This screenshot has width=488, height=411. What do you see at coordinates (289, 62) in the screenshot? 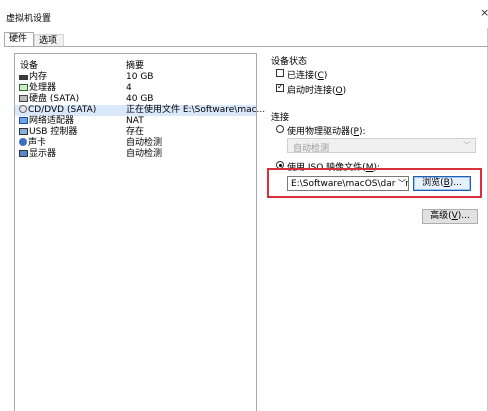
I see `device-status-title: 设备状态` at bounding box center [289, 62].